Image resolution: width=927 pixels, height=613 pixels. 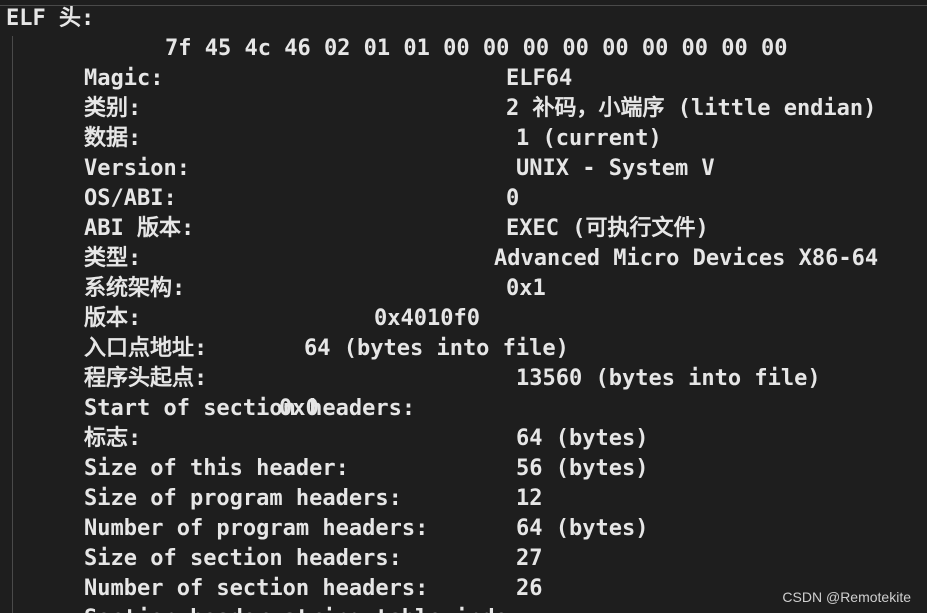 I want to click on field-entry-point: 入口点地址: 0x4010f0, so click(x=255, y=332).